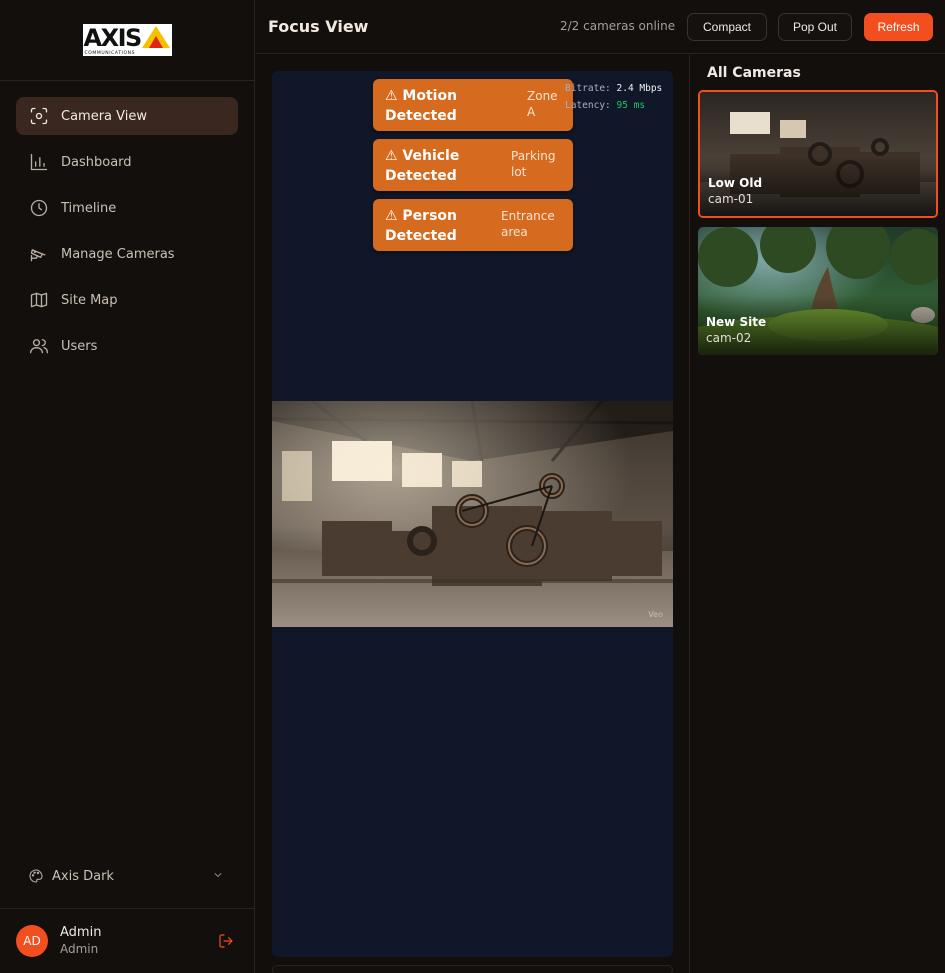  What do you see at coordinates (421, 226) in the screenshot?
I see `alert-title: ⚠ Person Detected` at bounding box center [421, 226].